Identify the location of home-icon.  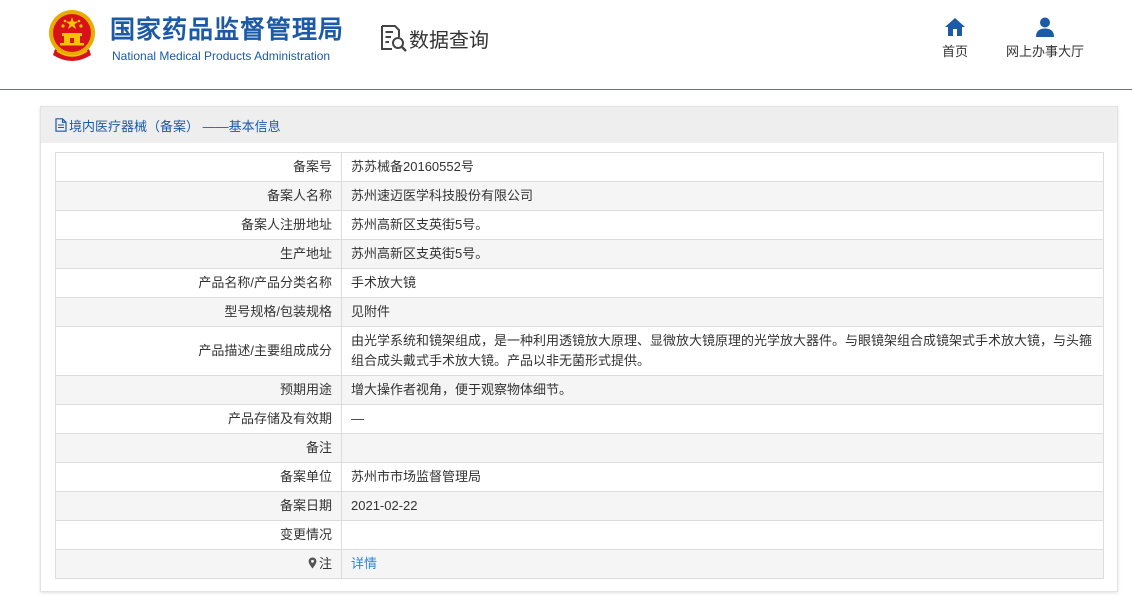
(955, 27).